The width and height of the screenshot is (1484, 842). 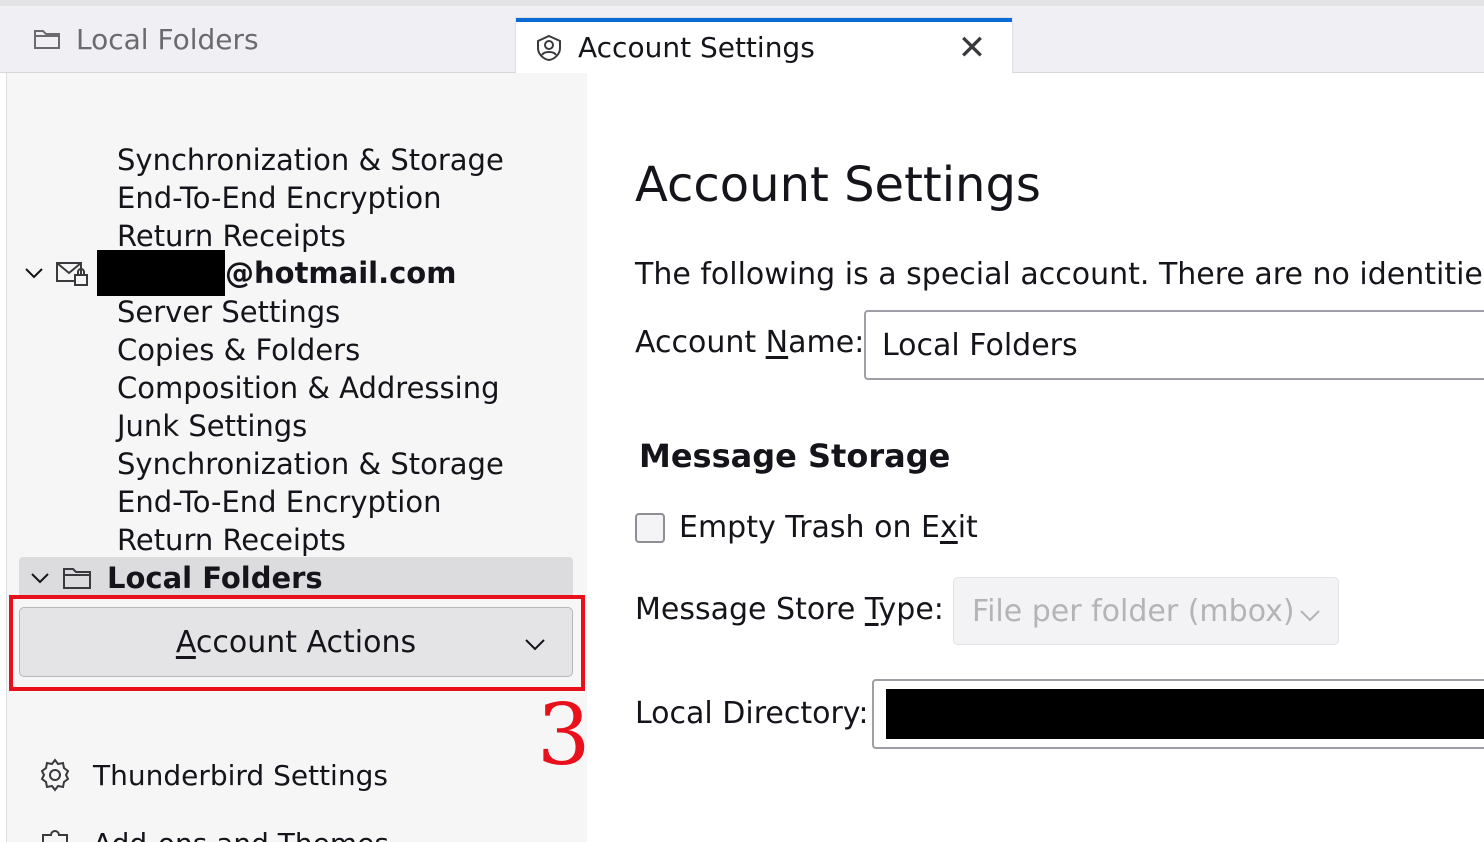 I want to click on annotation-step-number: 3, so click(x=562, y=735).